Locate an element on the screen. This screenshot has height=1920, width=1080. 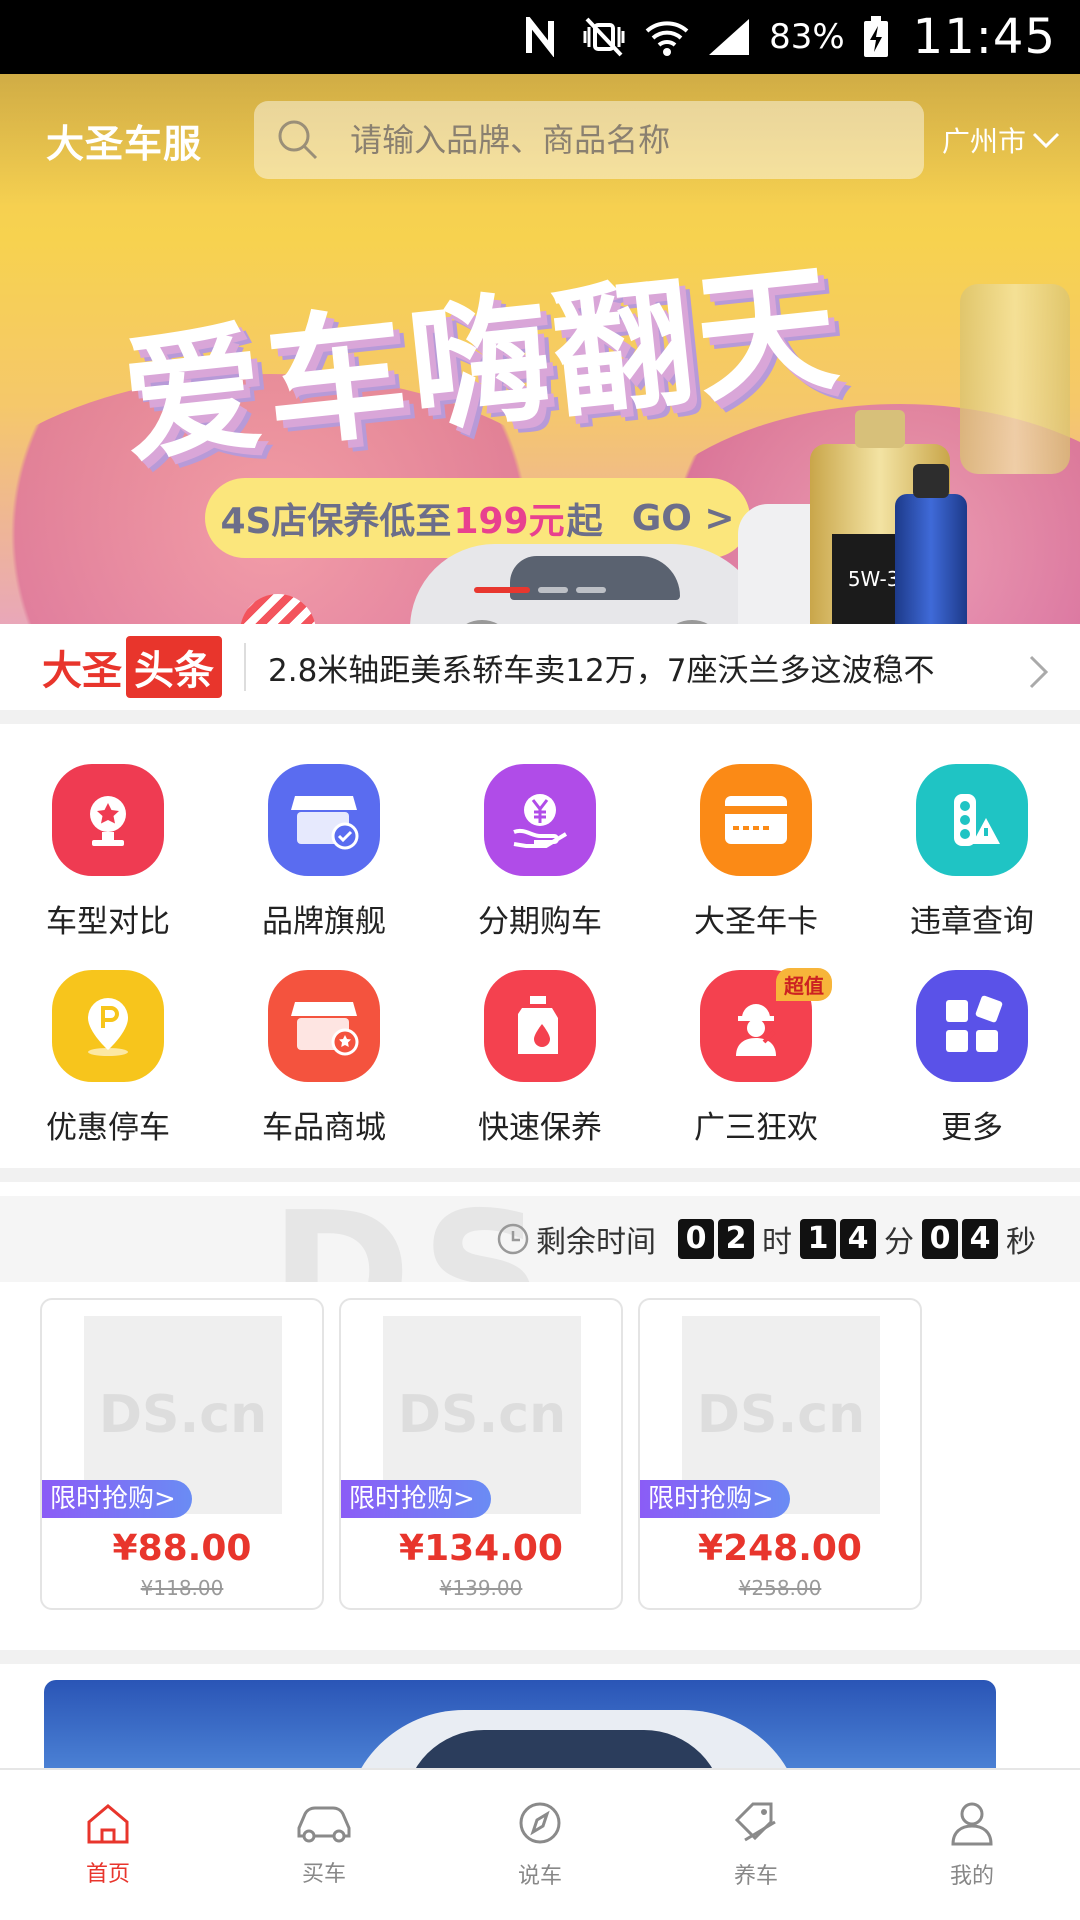
countdown-digit: 2 is located at coordinates (736, 1239).